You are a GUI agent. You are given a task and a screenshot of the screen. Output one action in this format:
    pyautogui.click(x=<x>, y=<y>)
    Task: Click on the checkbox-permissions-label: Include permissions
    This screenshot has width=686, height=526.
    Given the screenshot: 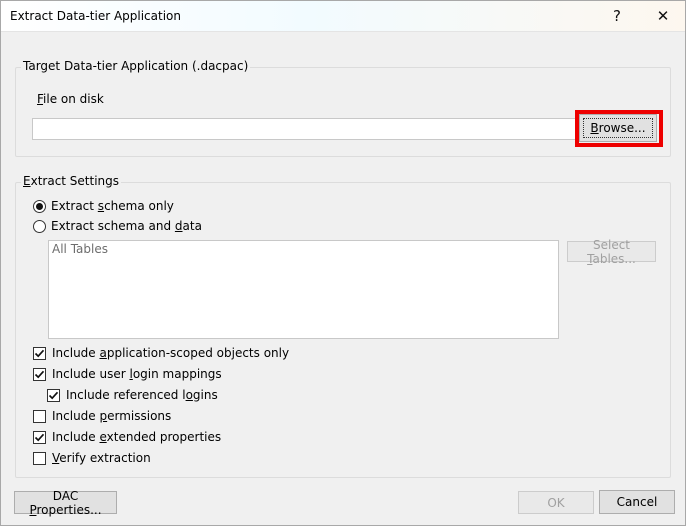 What is the action you would take?
    pyautogui.click(x=111, y=416)
    